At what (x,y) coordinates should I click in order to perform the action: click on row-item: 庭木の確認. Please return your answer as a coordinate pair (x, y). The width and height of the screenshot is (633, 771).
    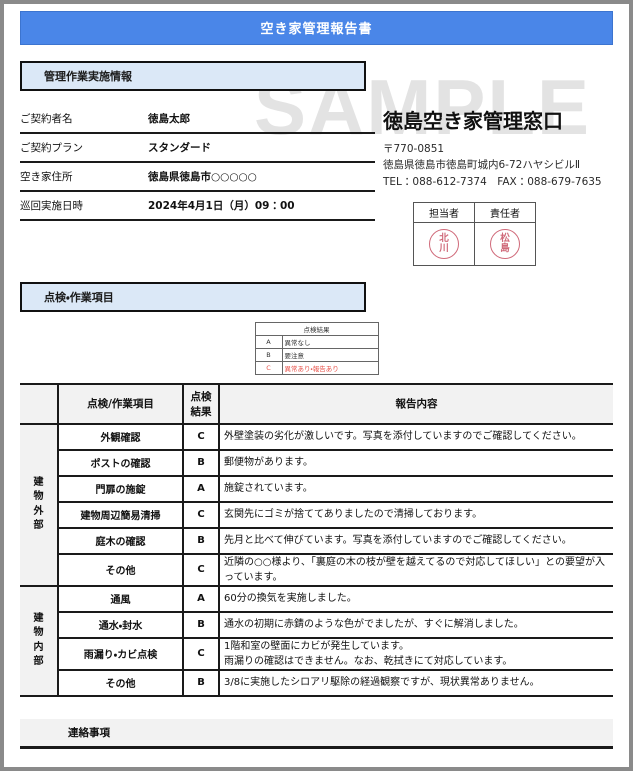
    Looking at the image, I should click on (120, 541).